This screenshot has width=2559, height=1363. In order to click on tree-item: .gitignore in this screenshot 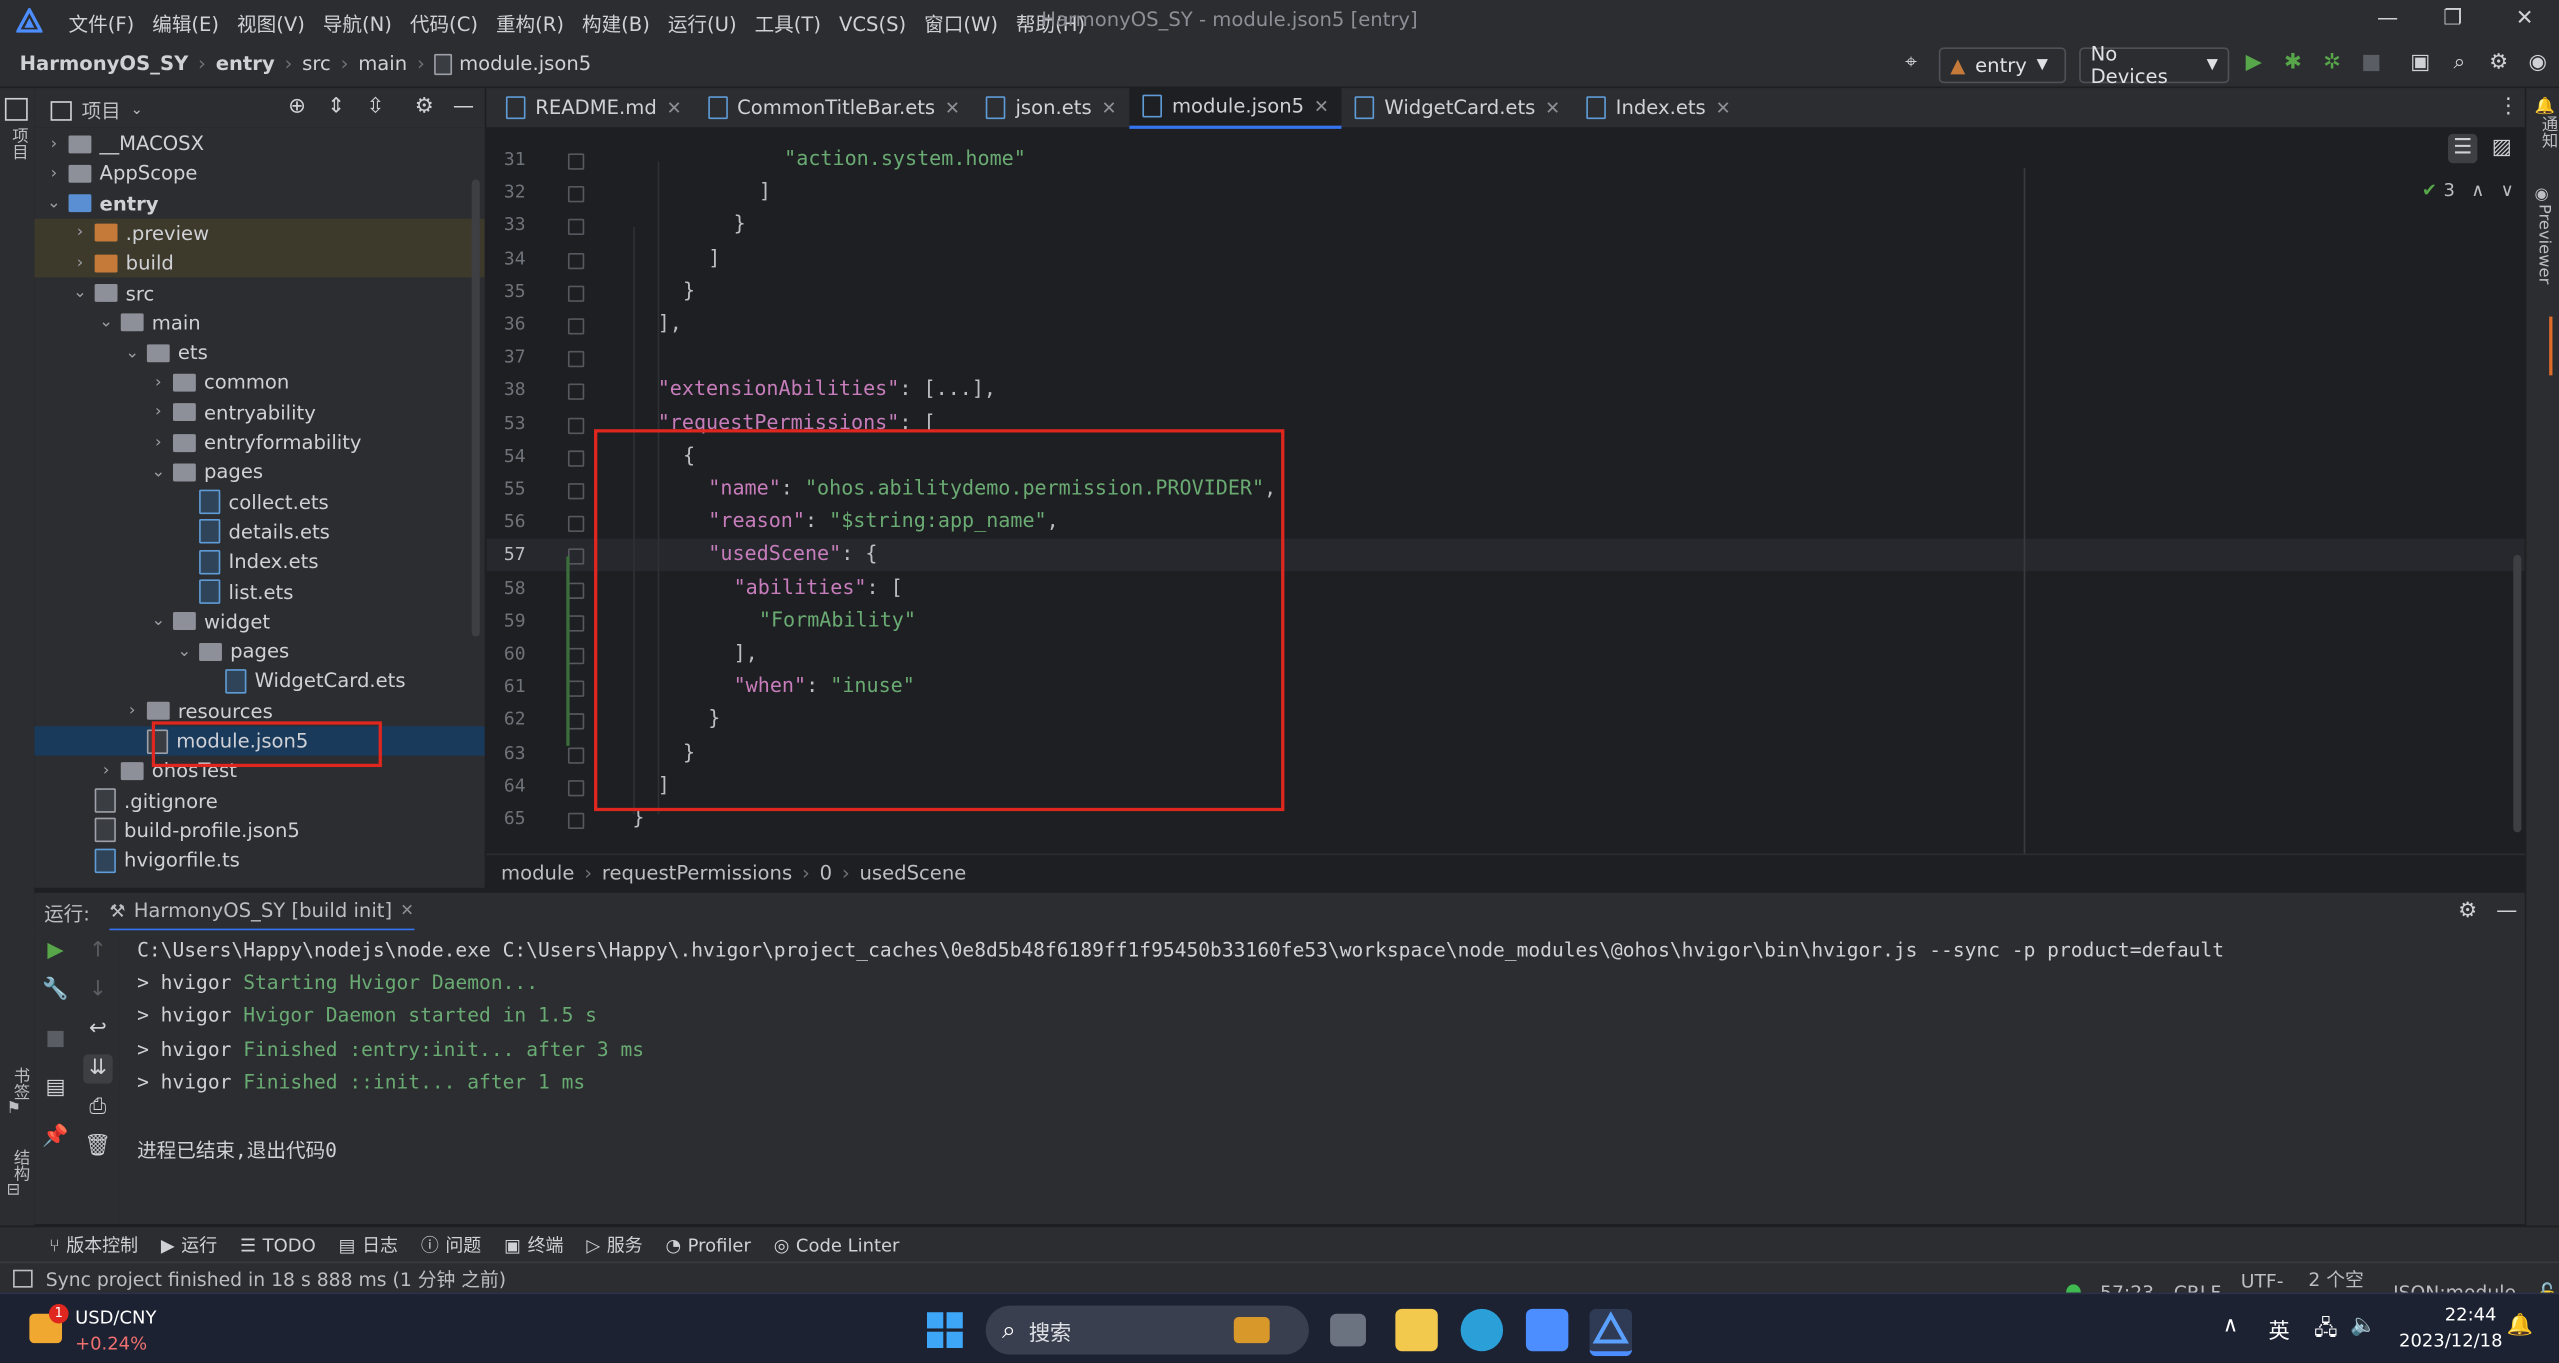, I will do `click(259, 800)`.